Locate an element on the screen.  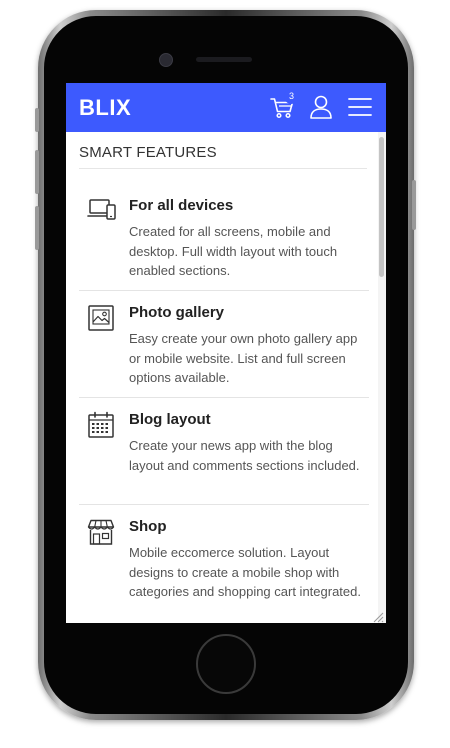
calendar-icon is located at coordinates (101, 424).